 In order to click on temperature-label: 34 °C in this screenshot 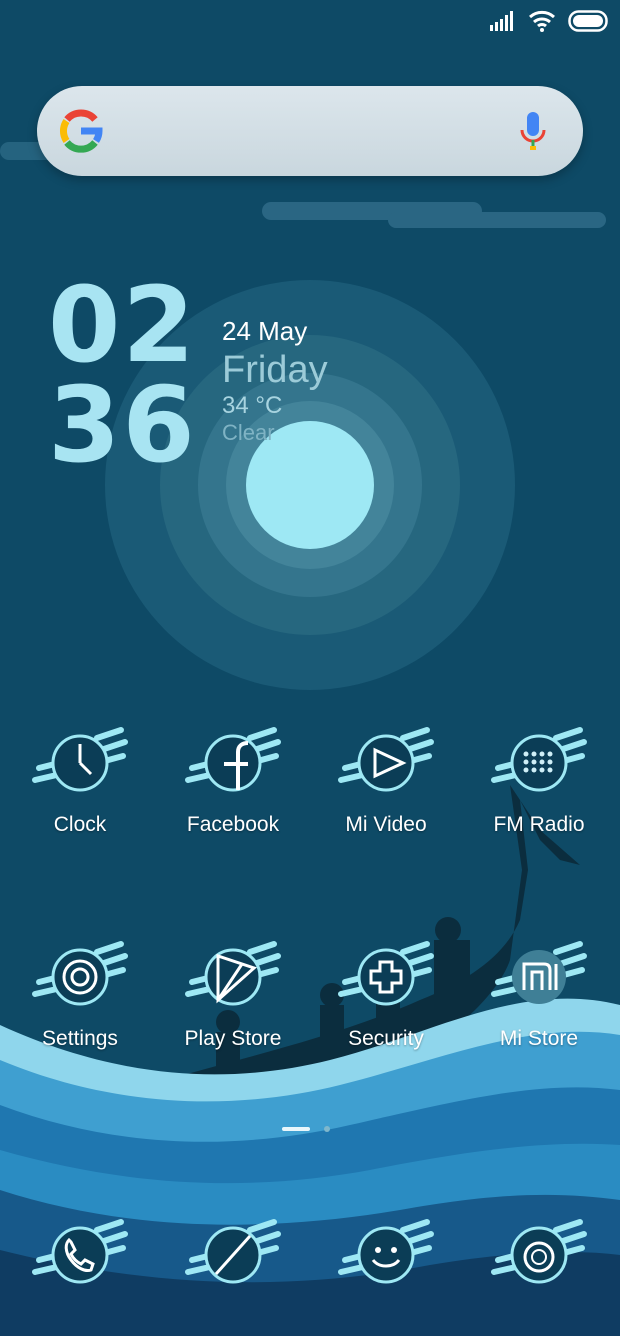, I will do `click(252, 405)`.